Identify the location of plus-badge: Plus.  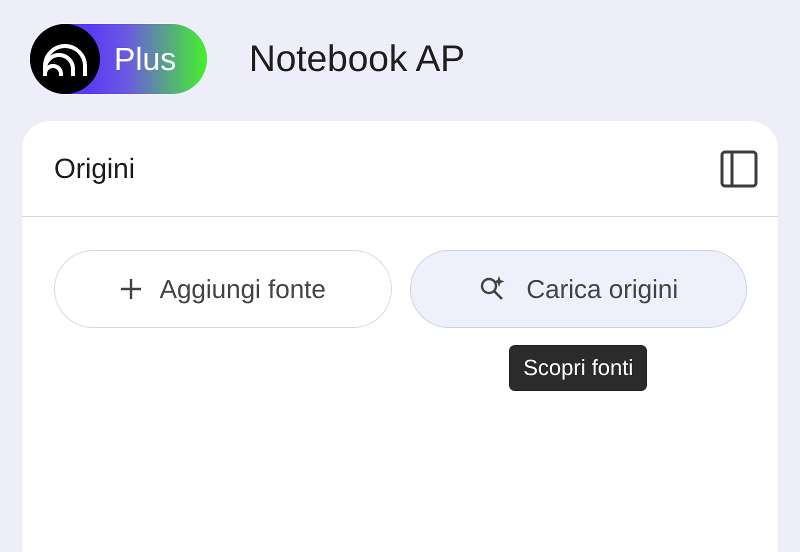
(118, 59).